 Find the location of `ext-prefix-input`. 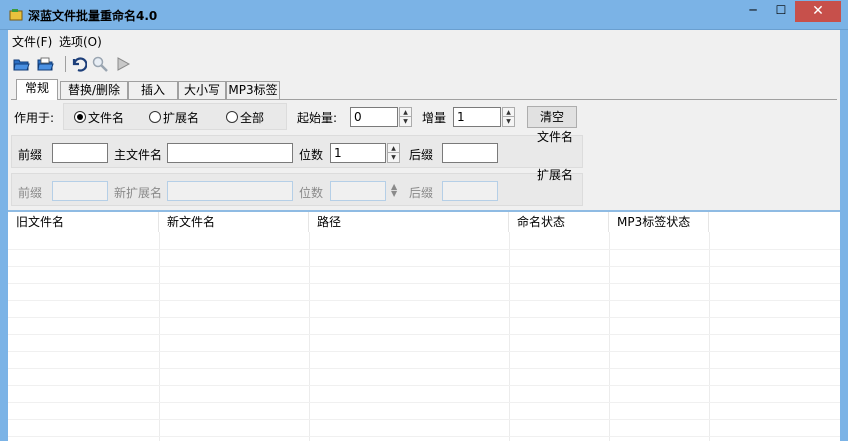

ext-prefix-input is located at coordinates (80, 191).